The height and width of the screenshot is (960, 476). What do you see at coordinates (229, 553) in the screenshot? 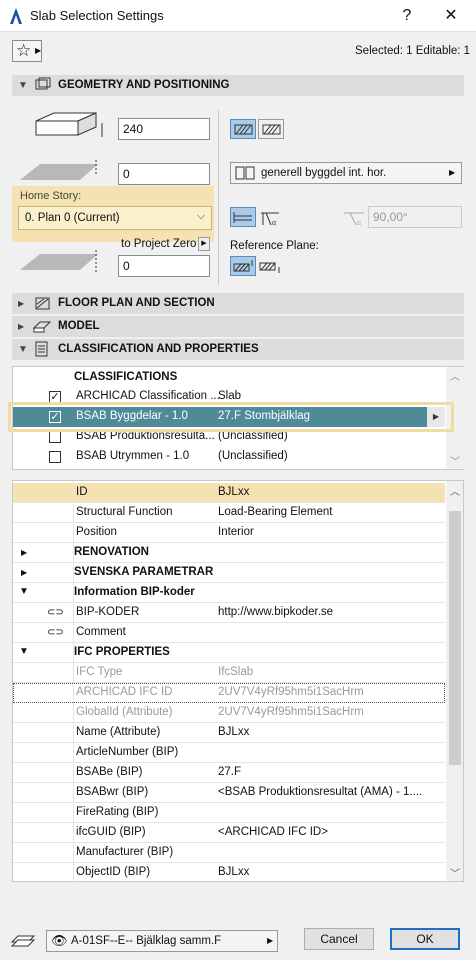
I see `property-group-renovation: ▶ RENOVATION` at bounding box center [229, 553].